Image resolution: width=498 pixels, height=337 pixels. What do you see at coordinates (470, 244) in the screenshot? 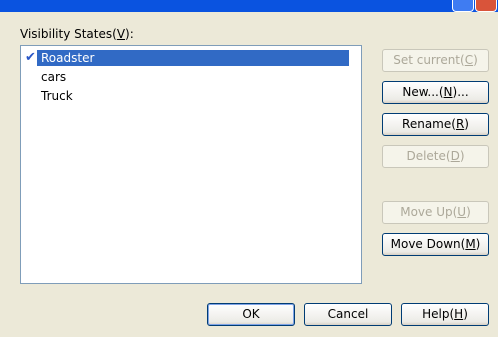
I see `move-down-mnemonic: M` at bounding box center [470, 244].